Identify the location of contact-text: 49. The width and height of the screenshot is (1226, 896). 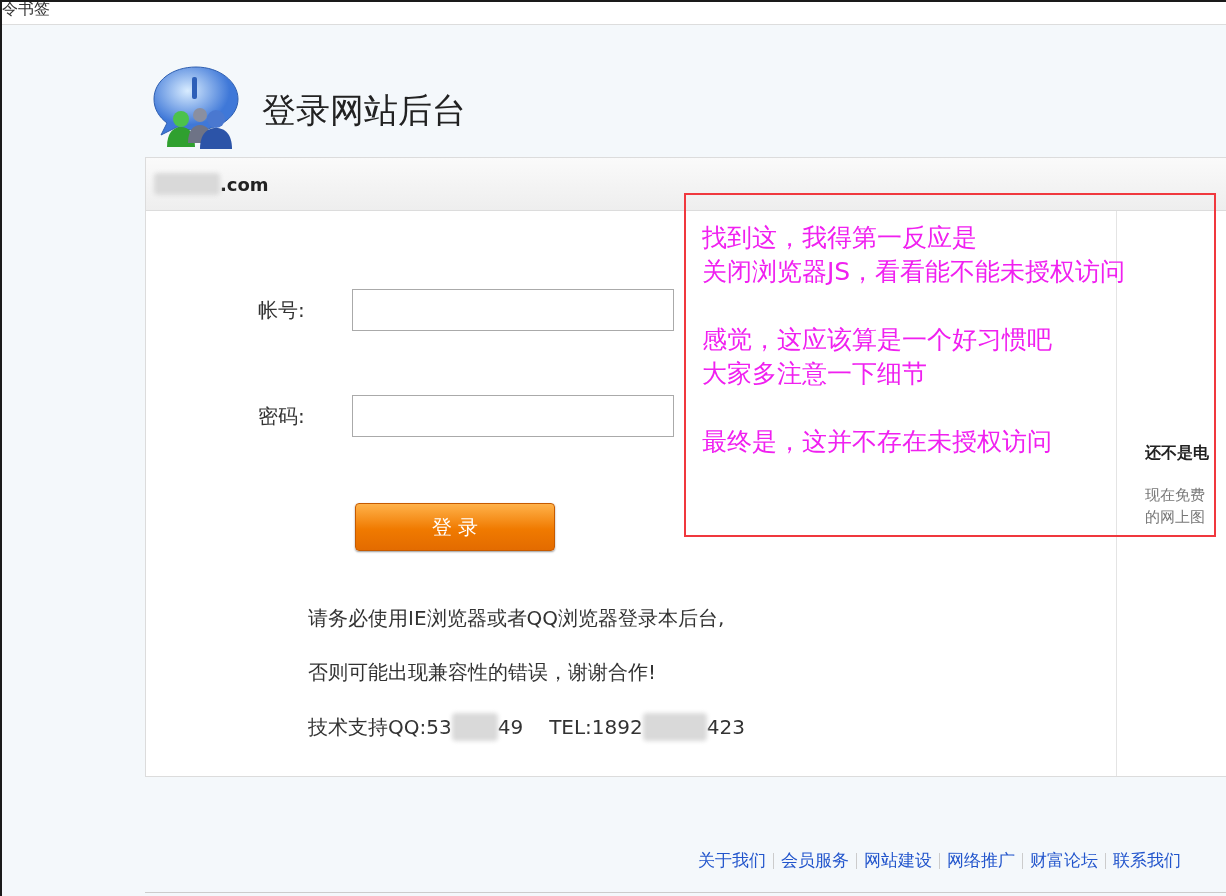
(510, 727).